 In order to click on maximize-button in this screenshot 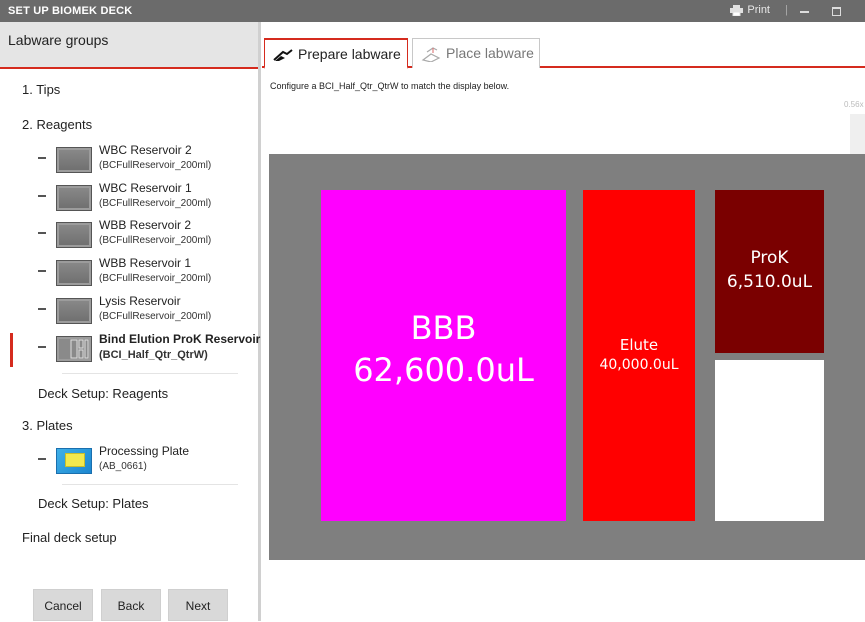, I will do `click(837, 11)`.